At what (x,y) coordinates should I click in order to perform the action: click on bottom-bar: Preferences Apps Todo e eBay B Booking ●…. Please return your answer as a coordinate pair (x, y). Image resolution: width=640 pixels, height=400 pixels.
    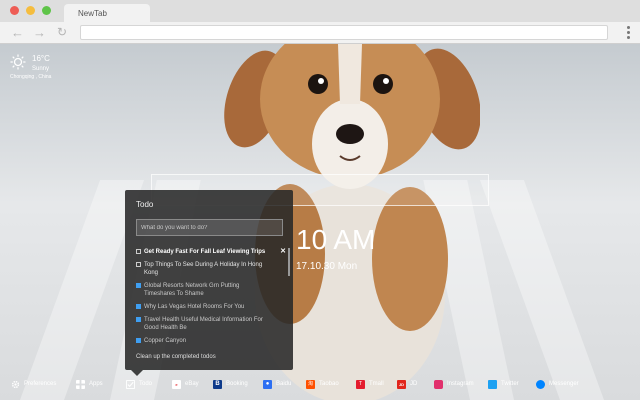
    Looking at the image, I should click on (320, 384).